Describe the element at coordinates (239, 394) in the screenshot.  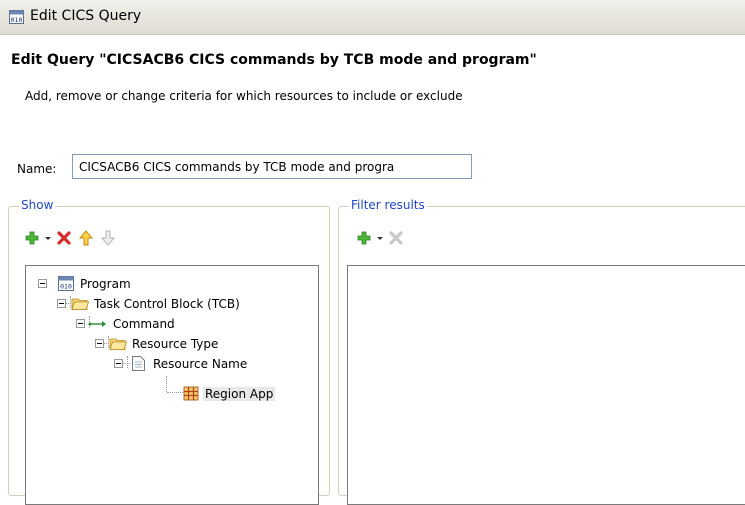
I see `tree-item-label: Region App` at that location.